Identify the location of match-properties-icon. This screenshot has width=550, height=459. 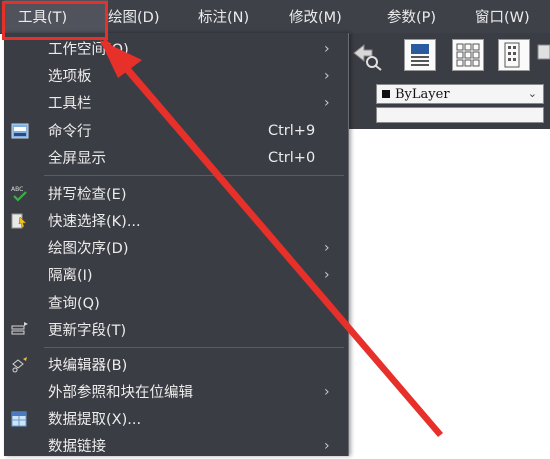
(367, 56).